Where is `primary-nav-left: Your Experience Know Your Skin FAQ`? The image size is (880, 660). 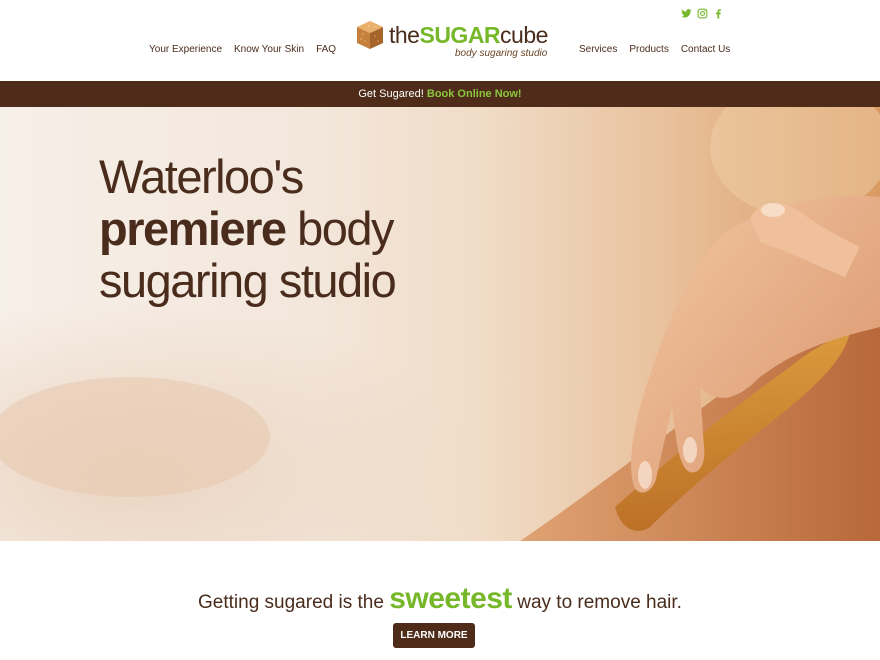 primary-nav-left: Your Experience Know Your Skin FAQ is located at coordinates (242, 49).